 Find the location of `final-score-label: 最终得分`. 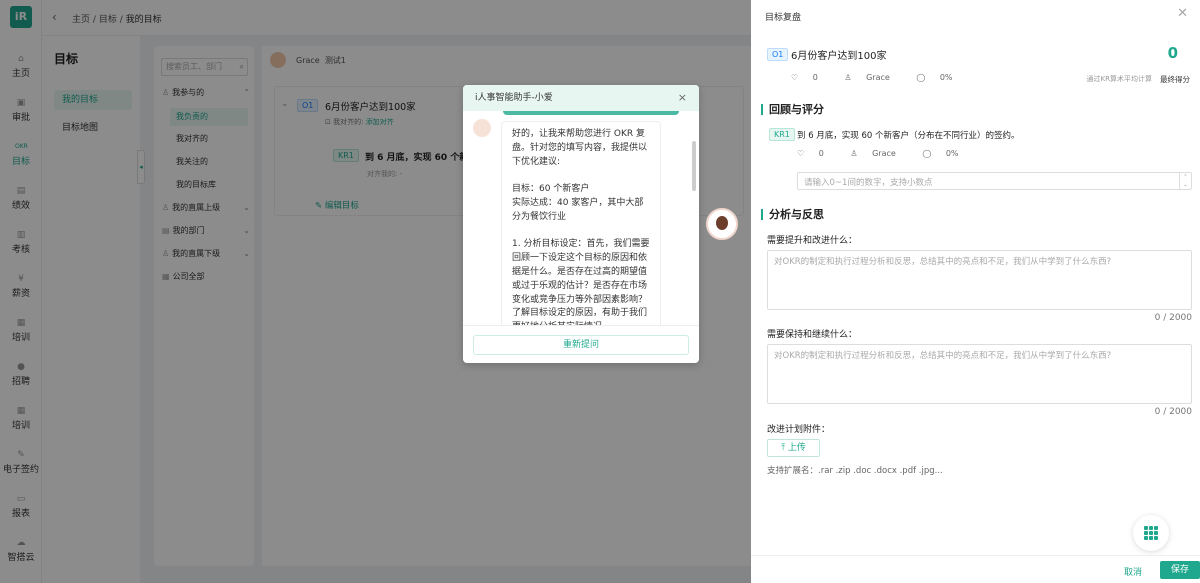

final-score-label: 最终得分 is located at coordinates (1175, 79).